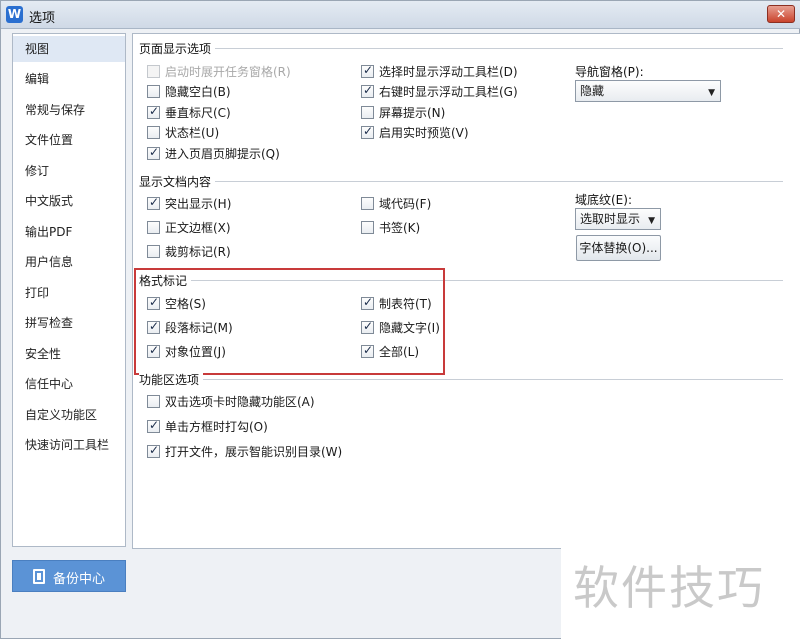 The height and width of the screenshot is (639, 800). What do you see at coordinates (648, 91) in the screenshot?
I see `nav-pane-select: 隐藏 ▼` at bounding box center [648, 91].